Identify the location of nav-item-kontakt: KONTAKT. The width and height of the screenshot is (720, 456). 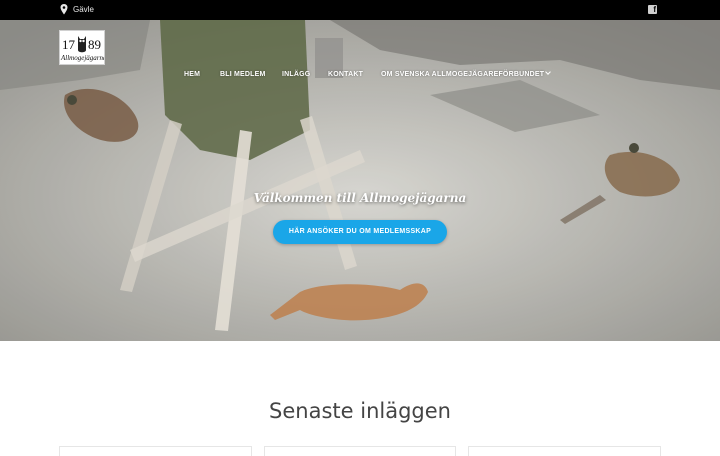
(345, 74).